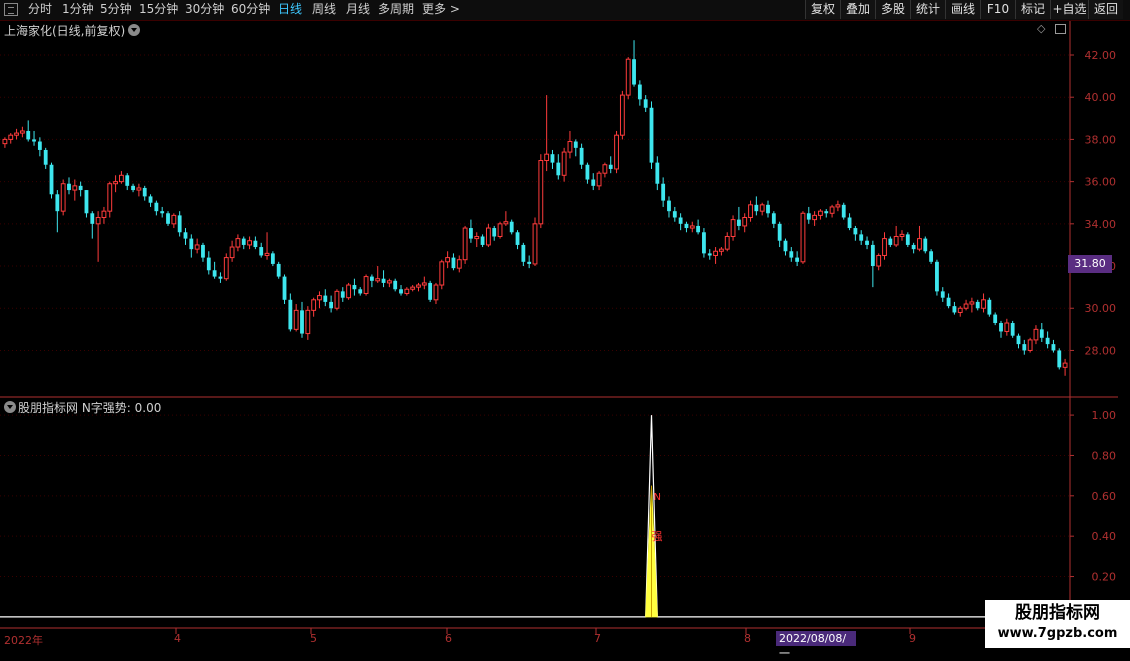 The width and height of the screenshot is (1130, 661). Describe the element at coordinates (1101, 182) in the screenshot. I see `y-tick-label: 36.00` at that location.